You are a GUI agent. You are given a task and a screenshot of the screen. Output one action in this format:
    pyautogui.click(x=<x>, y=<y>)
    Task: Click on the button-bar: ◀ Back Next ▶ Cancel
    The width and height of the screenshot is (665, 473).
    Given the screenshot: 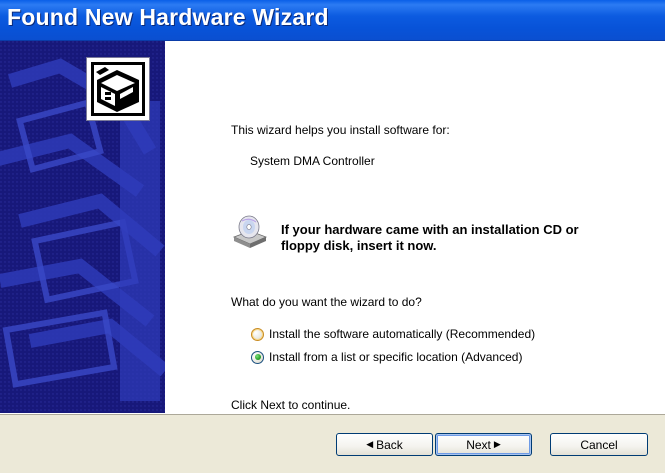 What is the action you would take?
    pyautogui.click(x=332, y=443)
    